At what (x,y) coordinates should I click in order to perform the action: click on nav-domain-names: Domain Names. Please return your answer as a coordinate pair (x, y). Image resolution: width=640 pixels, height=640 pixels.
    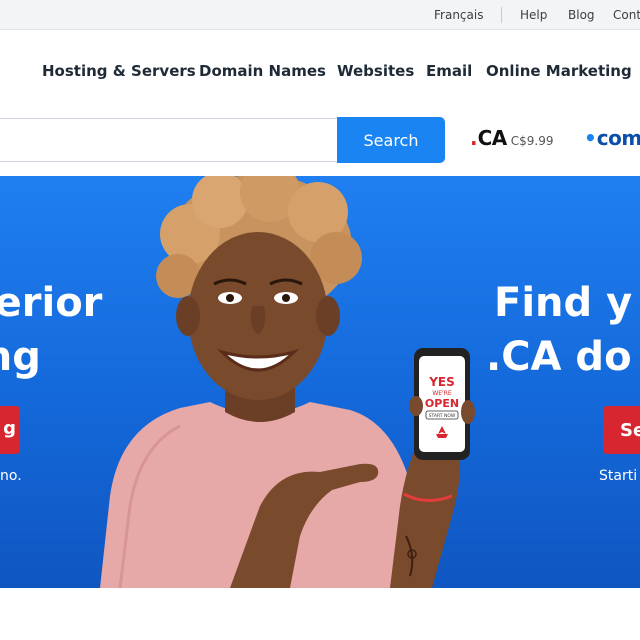
    Looking at the image, I should click on (262, 71).